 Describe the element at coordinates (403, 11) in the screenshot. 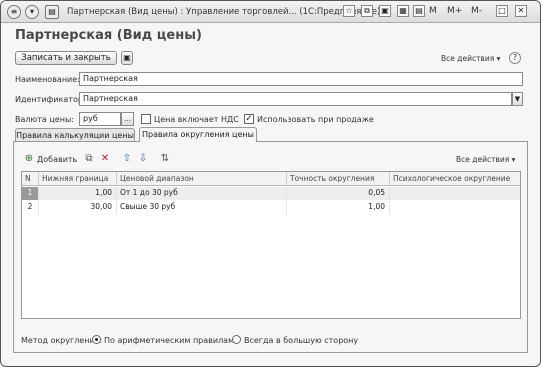

I see `grid-icon: ▦` at that location.